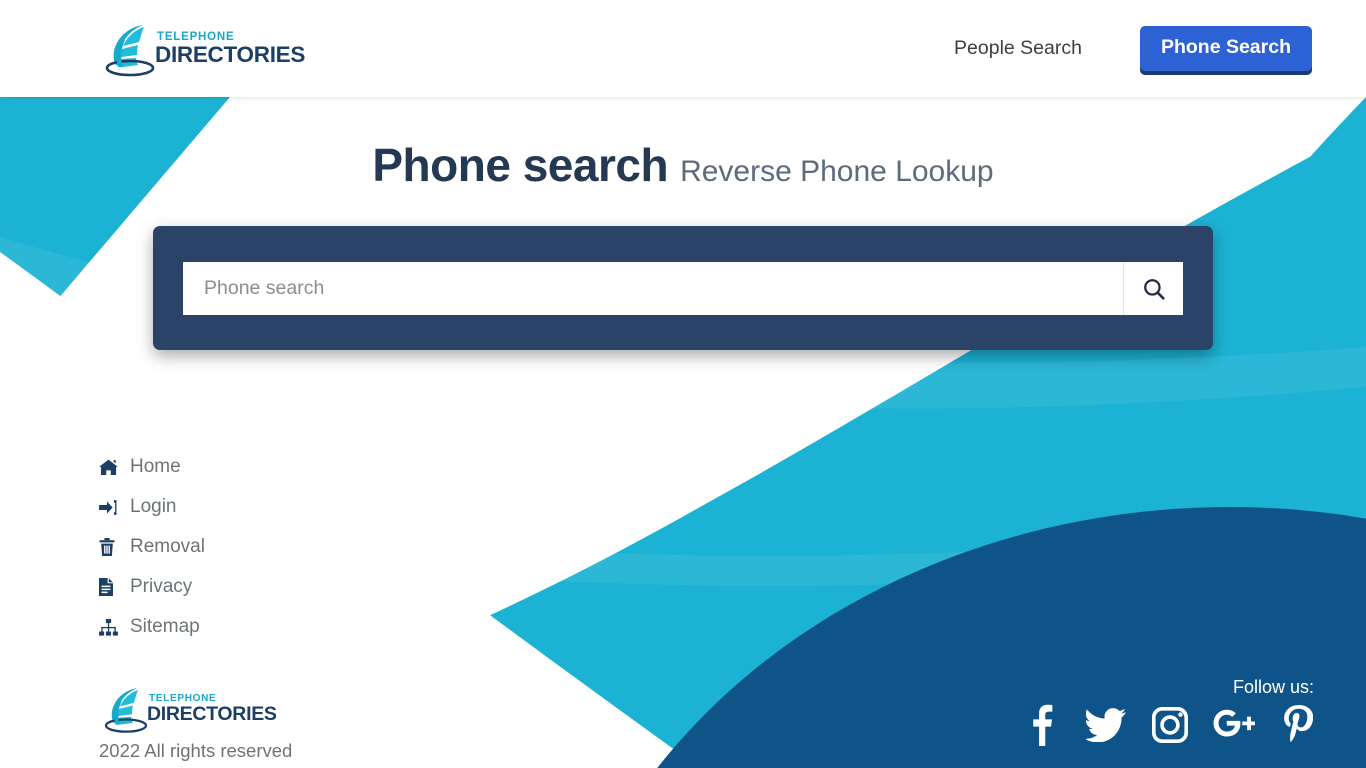 The image size is (1366, 768). I want to click on social-links, so click(1170, 725).